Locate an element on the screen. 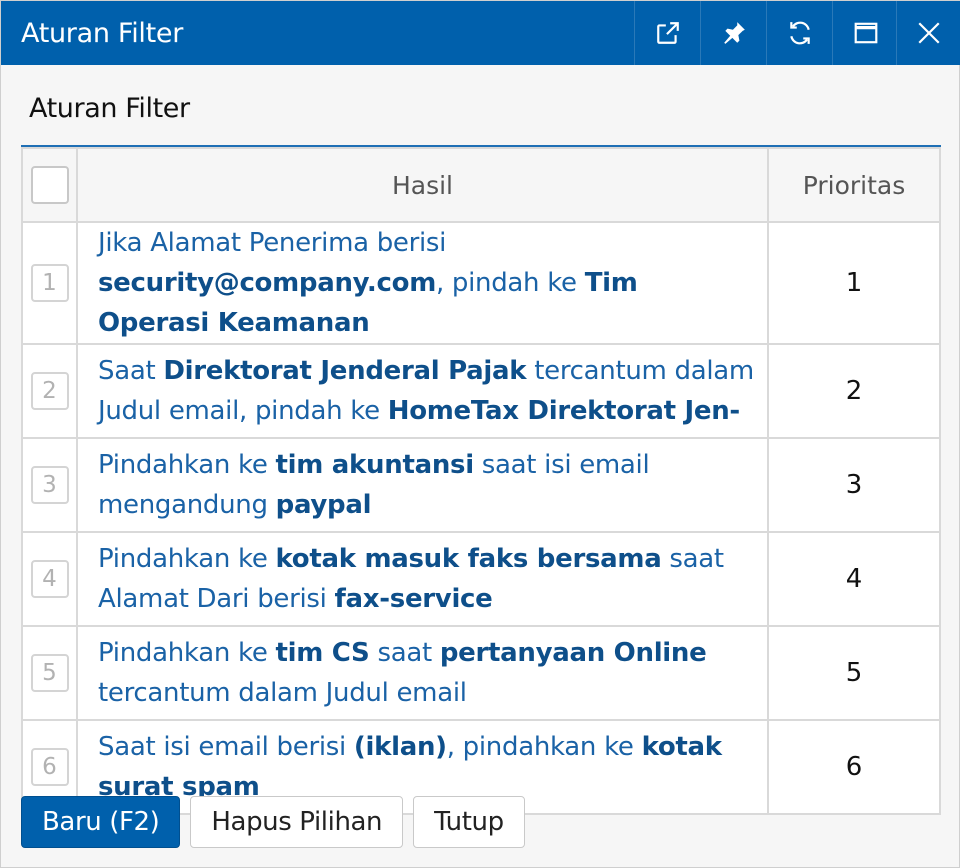 The image size is (960, 868). row-select-cell: 2 is located at coordinates (49, 391).